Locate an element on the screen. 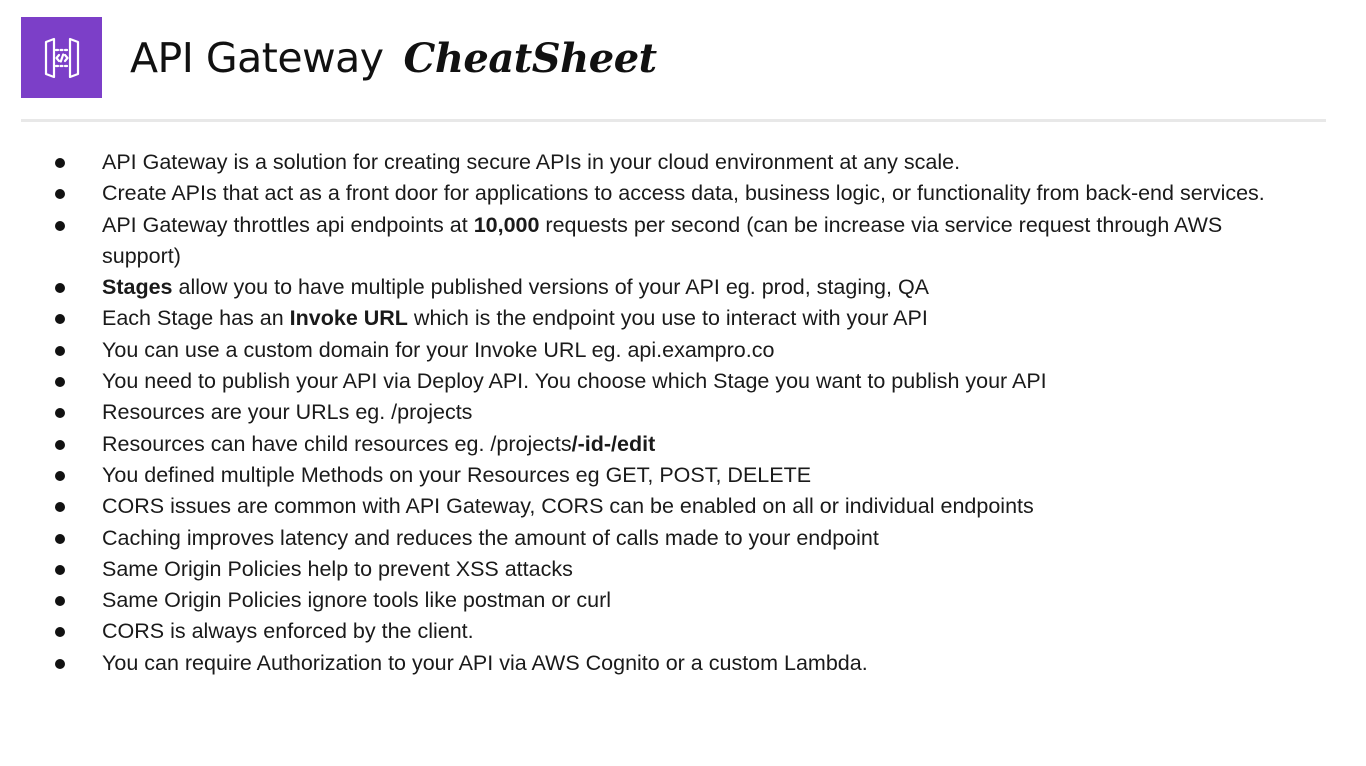  bullet-bold-text: Stages is located at coordinates (137, 287).